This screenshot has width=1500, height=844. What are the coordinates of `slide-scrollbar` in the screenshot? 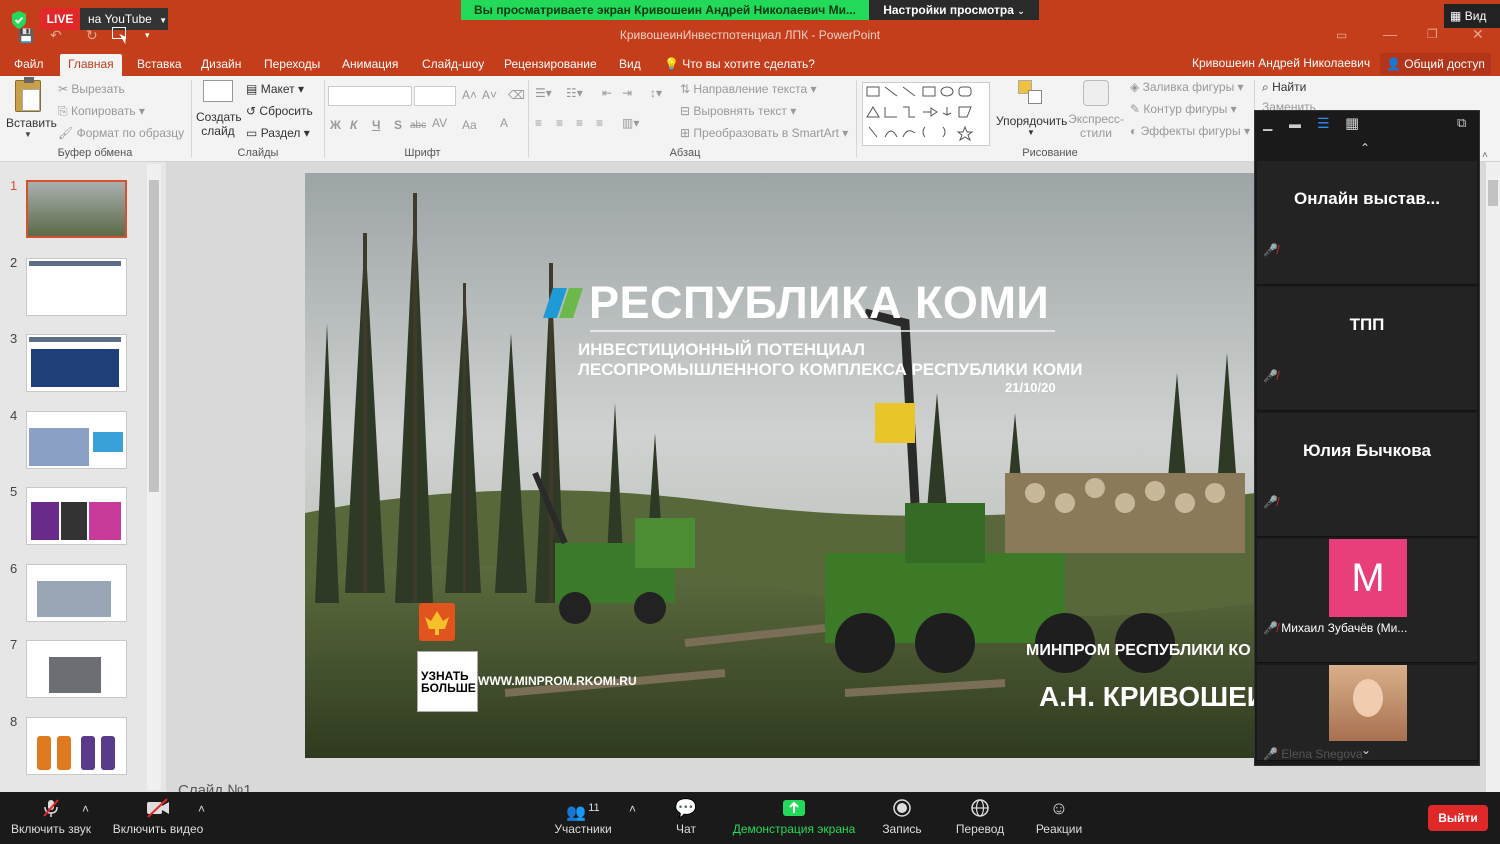 It's located at (1493, 477).